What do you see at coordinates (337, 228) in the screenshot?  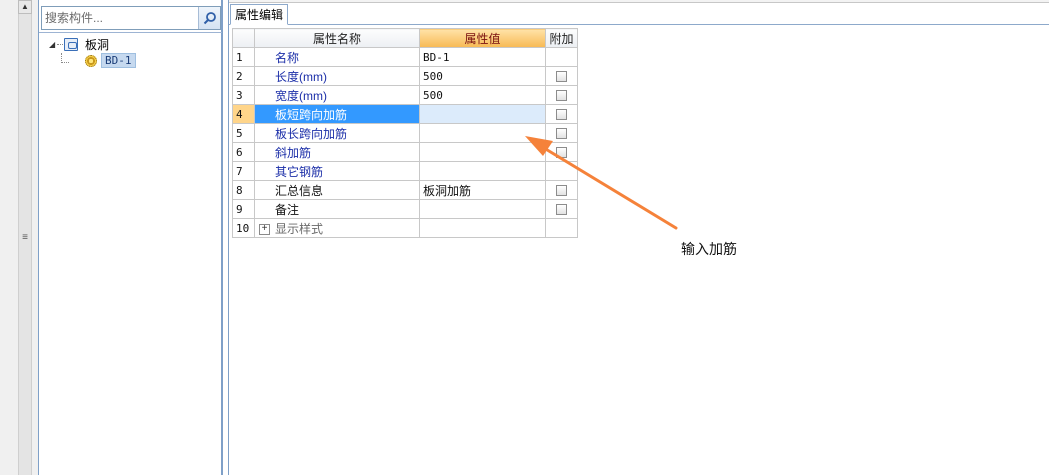 I see `property-name-group: + 显示样式` at bounding box center [337, 228].